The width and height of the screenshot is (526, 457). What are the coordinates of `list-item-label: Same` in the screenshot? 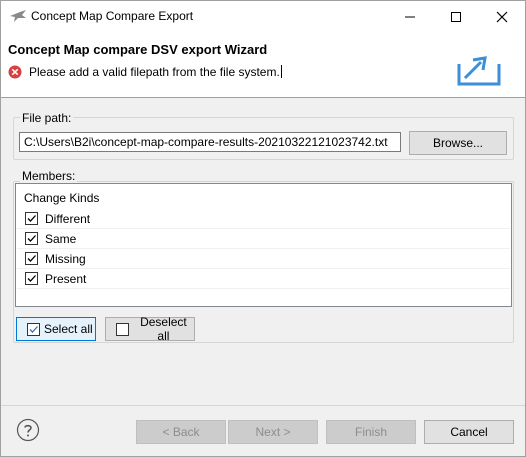 It's located at (61, 239).